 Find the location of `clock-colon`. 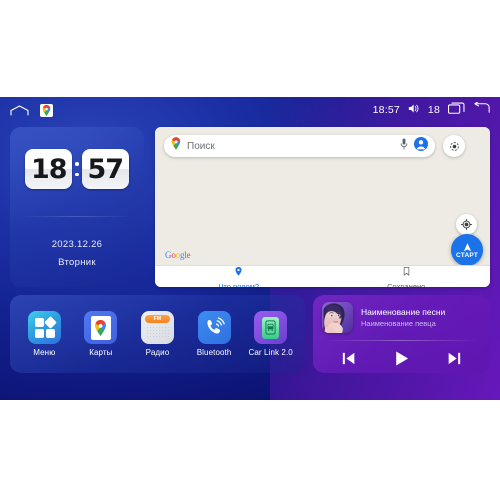

clock-colon is located at coordinates (77, 169).